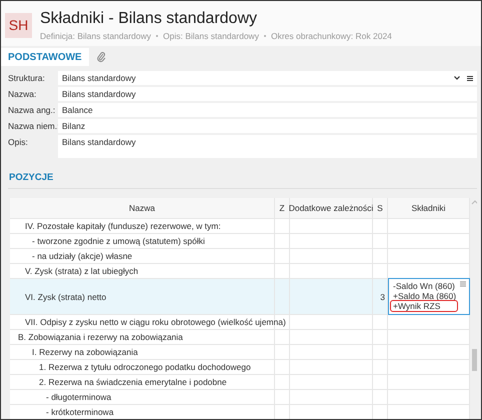 Image resolution: width=482 pixels, height=420 pixels. What do you see at coordinates (331, 208) in the screenshot?
I see `column-header: Dodatkowe zależności` at bounding box center [331, 208].